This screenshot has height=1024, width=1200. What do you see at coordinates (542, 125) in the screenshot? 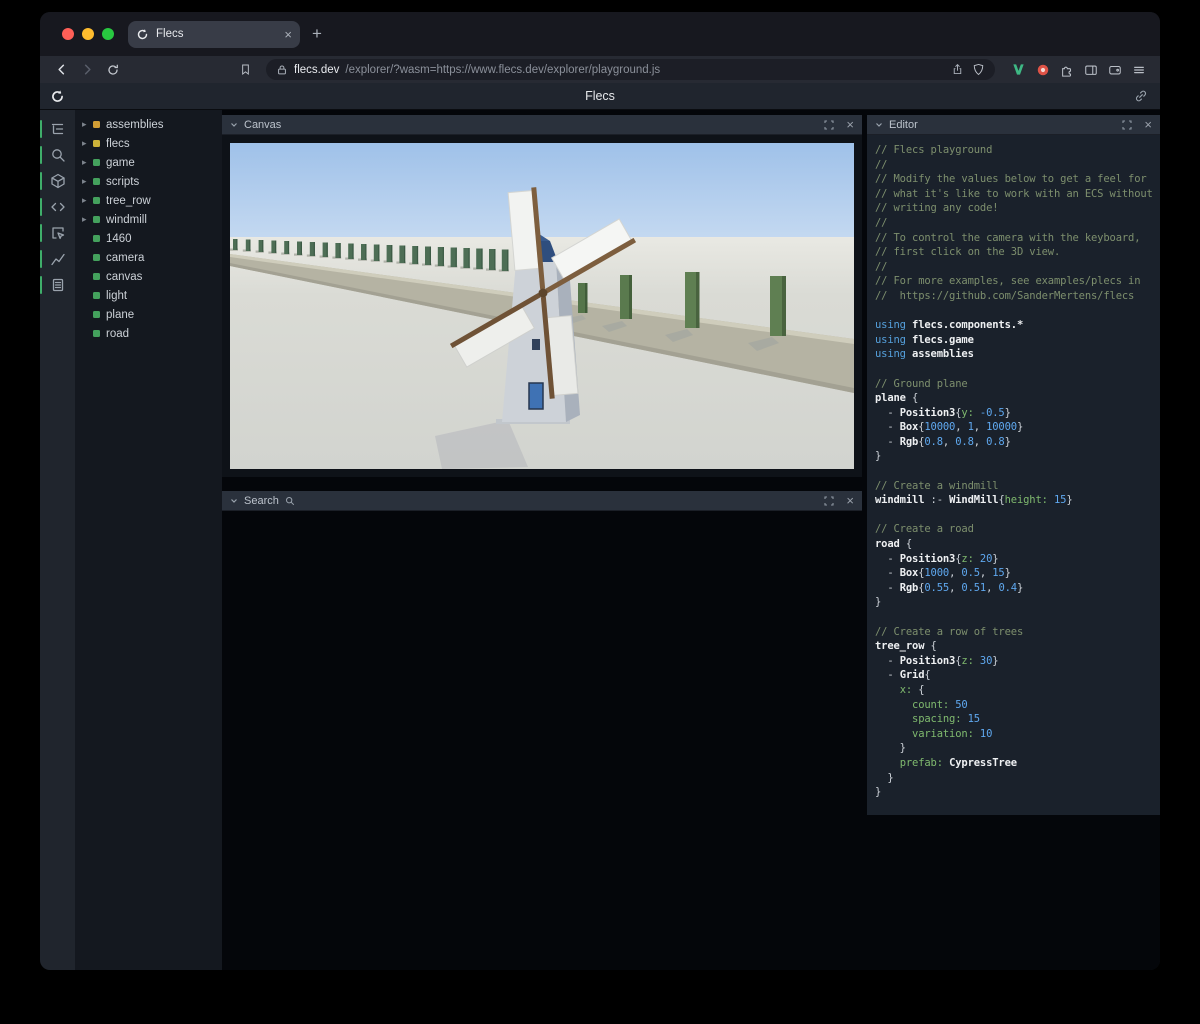
I see `canvas-panel-header: Canvas ×` at bounding box center [542, 125].